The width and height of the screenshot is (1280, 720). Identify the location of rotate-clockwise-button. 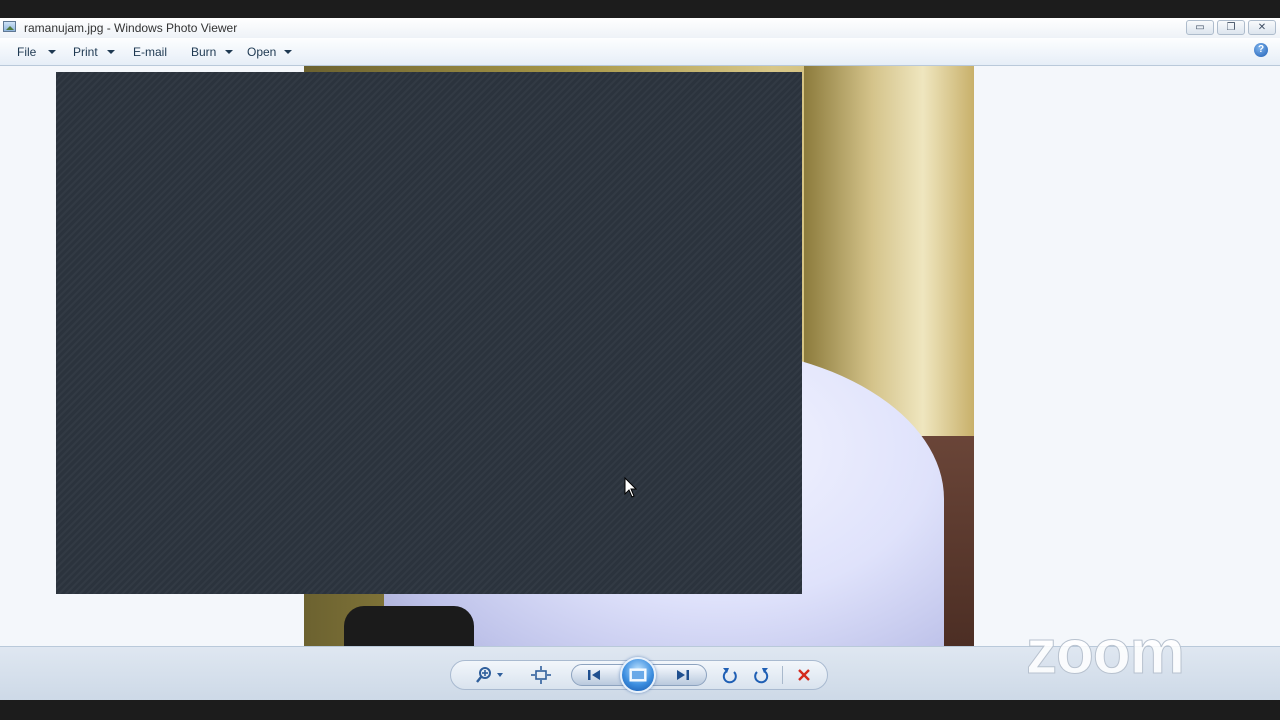
(761, 675).